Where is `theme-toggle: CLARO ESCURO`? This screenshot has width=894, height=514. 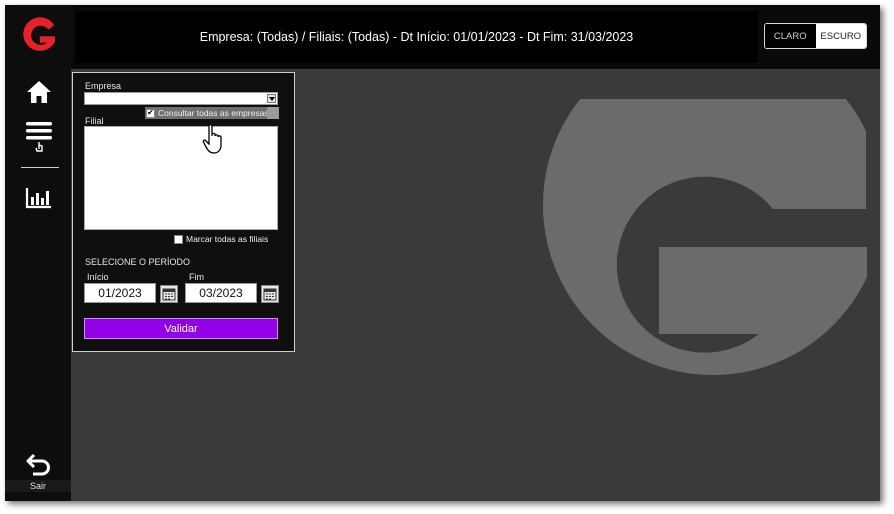
theme-toggle: CLARO ESCURO is located at coordinates (815, 36).